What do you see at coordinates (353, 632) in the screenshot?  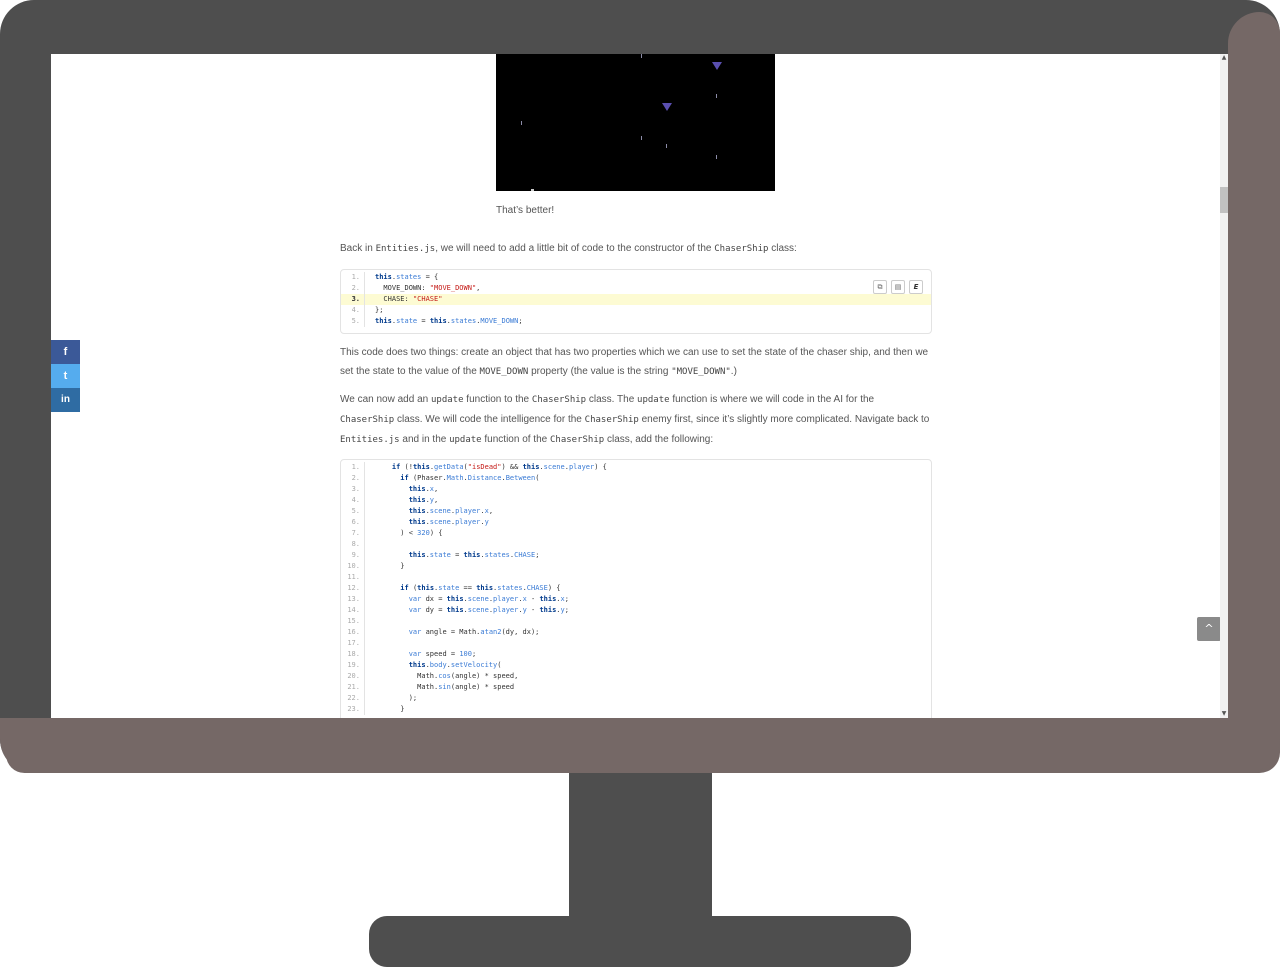 I see `line-number: 16.` at bounding box center [353, 632].